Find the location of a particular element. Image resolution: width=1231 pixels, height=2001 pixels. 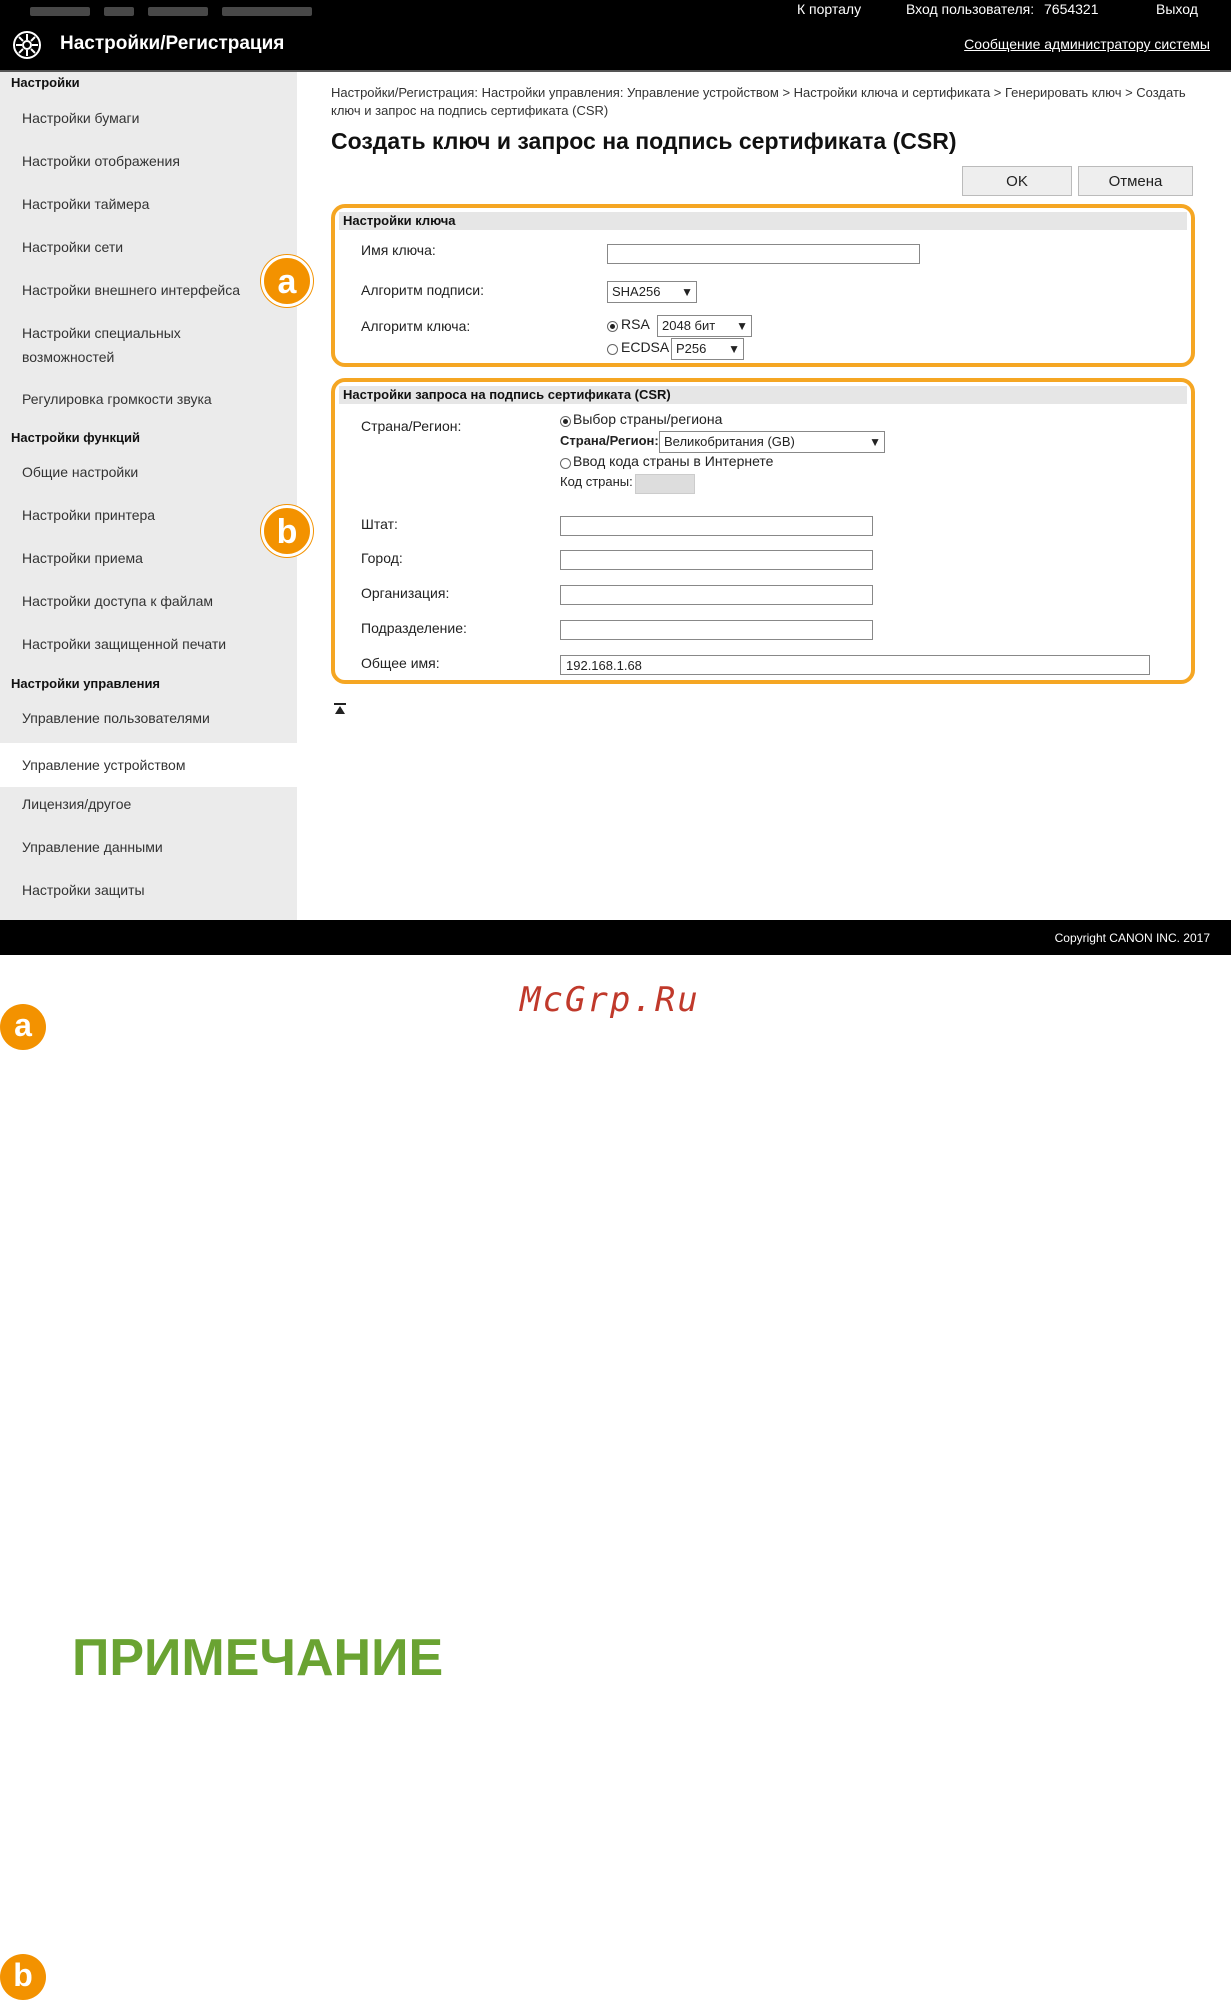

common-name-label: Общее имя: is located at coordinates (400, 663).